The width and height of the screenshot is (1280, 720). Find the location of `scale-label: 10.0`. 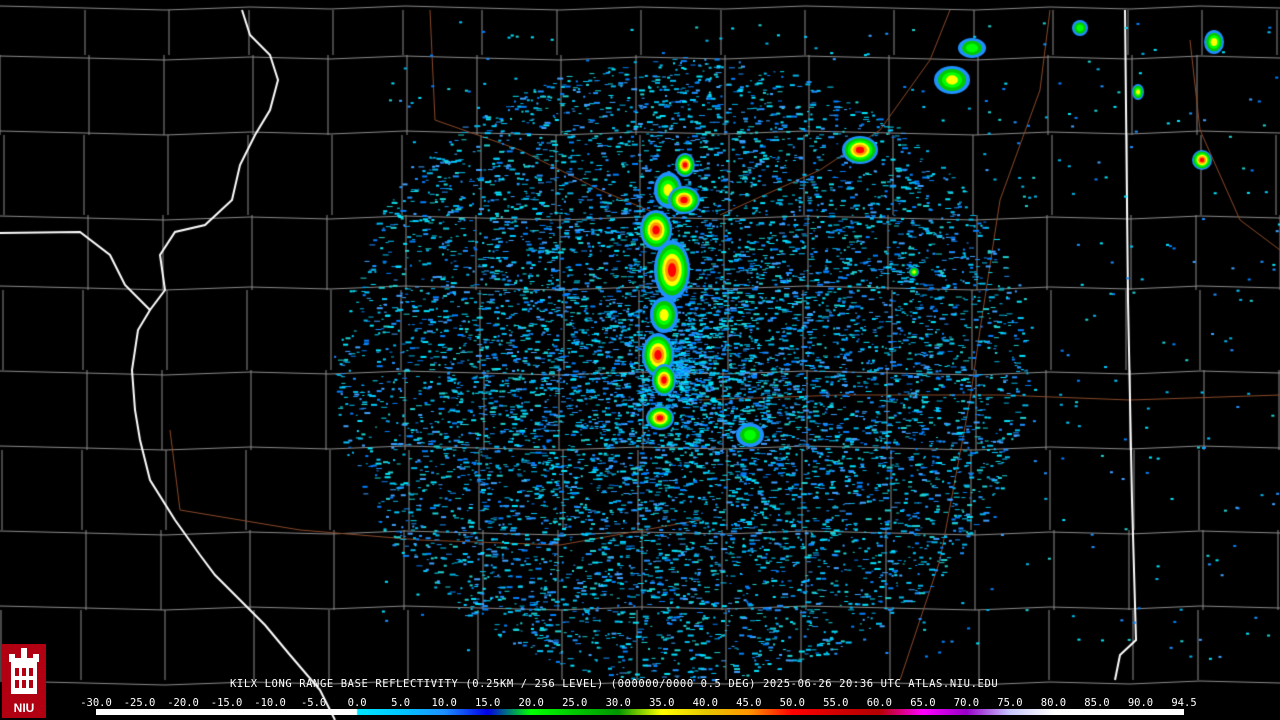

scale-label: 10.0 is located at coordinates (444, 703).